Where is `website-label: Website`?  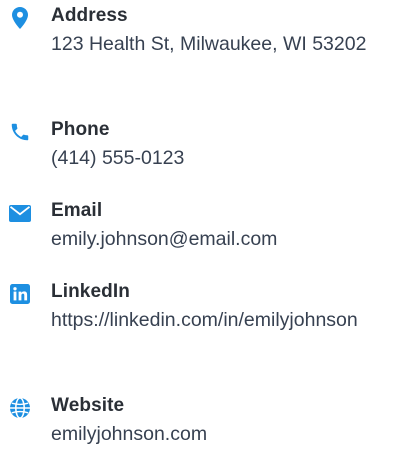 website-label: Website is located at coordinates (88, 405).